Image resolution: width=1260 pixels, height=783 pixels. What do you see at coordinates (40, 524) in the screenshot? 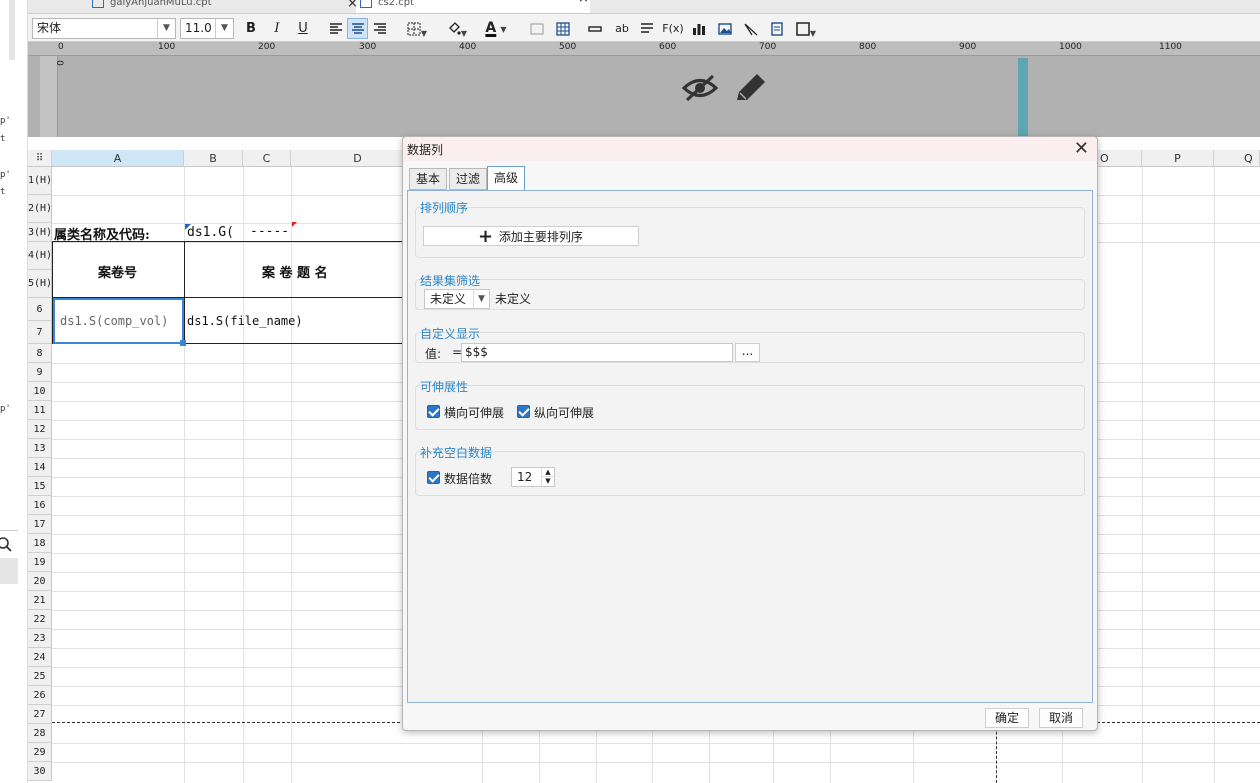
I see `row-header: 17` at bounding box center [40, 524].